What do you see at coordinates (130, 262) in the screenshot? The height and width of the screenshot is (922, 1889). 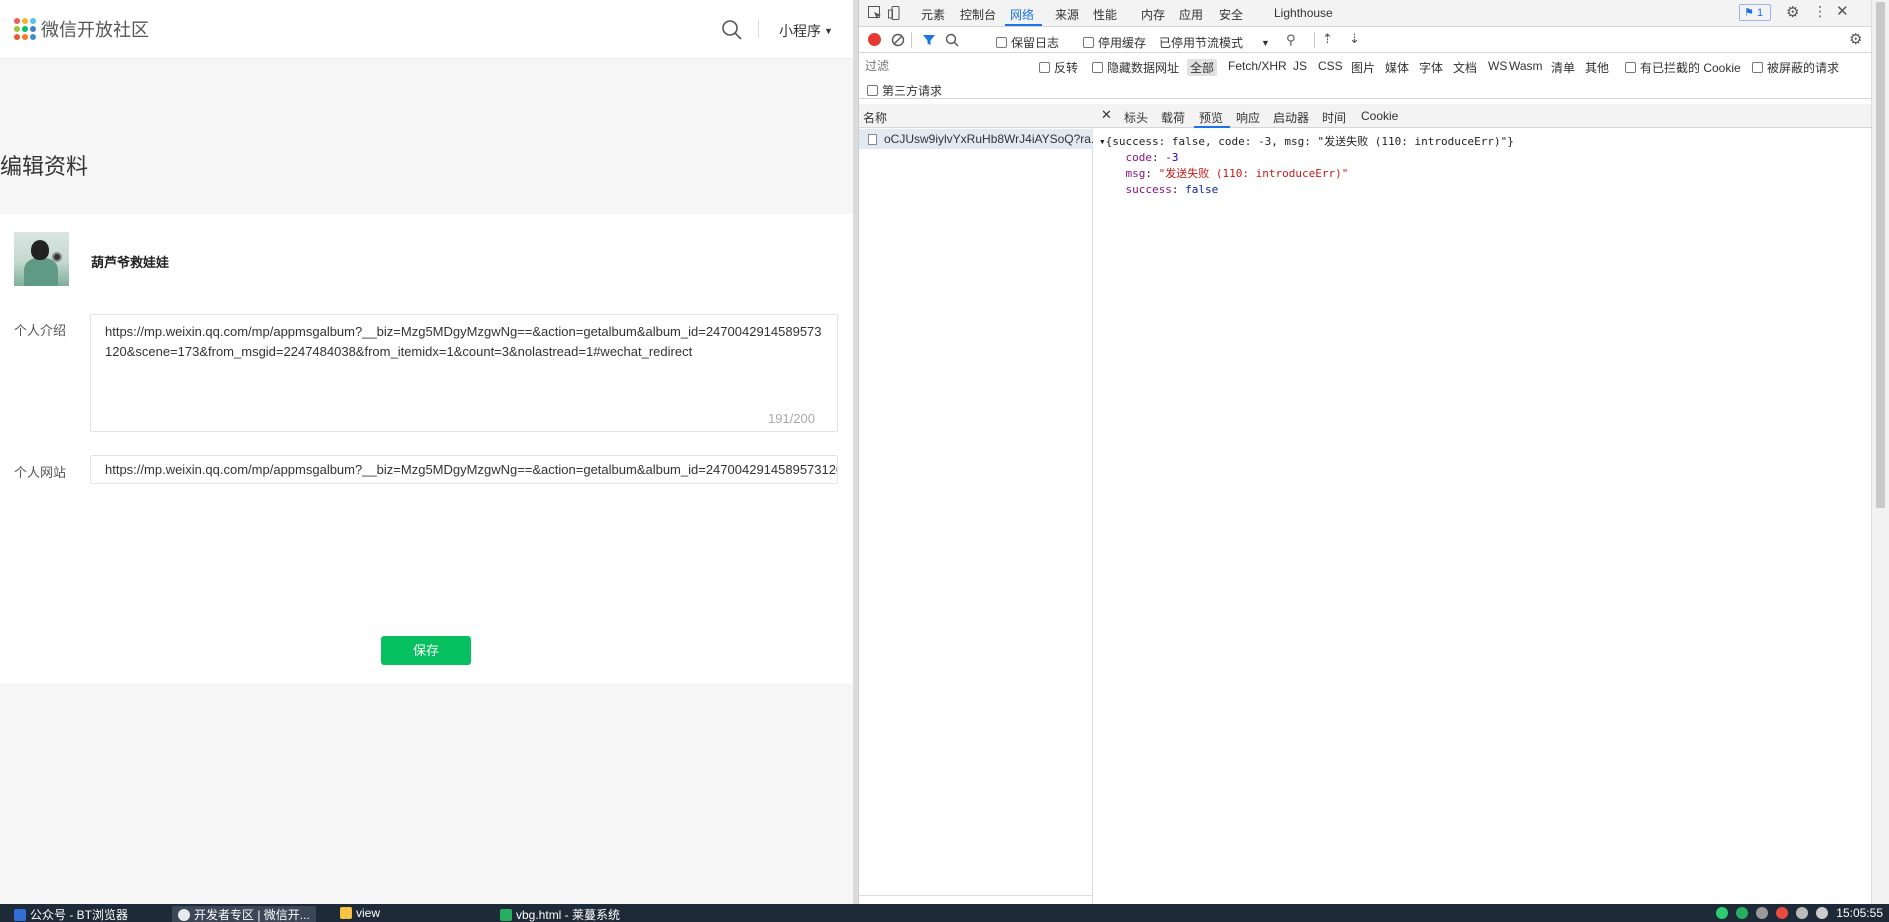 I see `username: 葫芦爷救娃娃` at bounding box center [130, 262].